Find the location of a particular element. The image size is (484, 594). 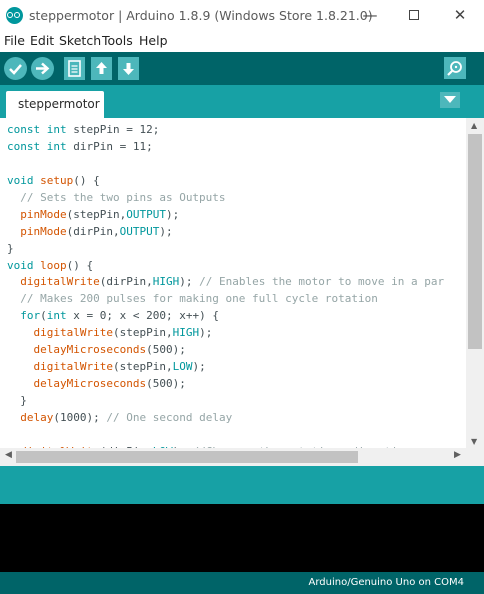

code-token: for is located at coordinates (30, 316).